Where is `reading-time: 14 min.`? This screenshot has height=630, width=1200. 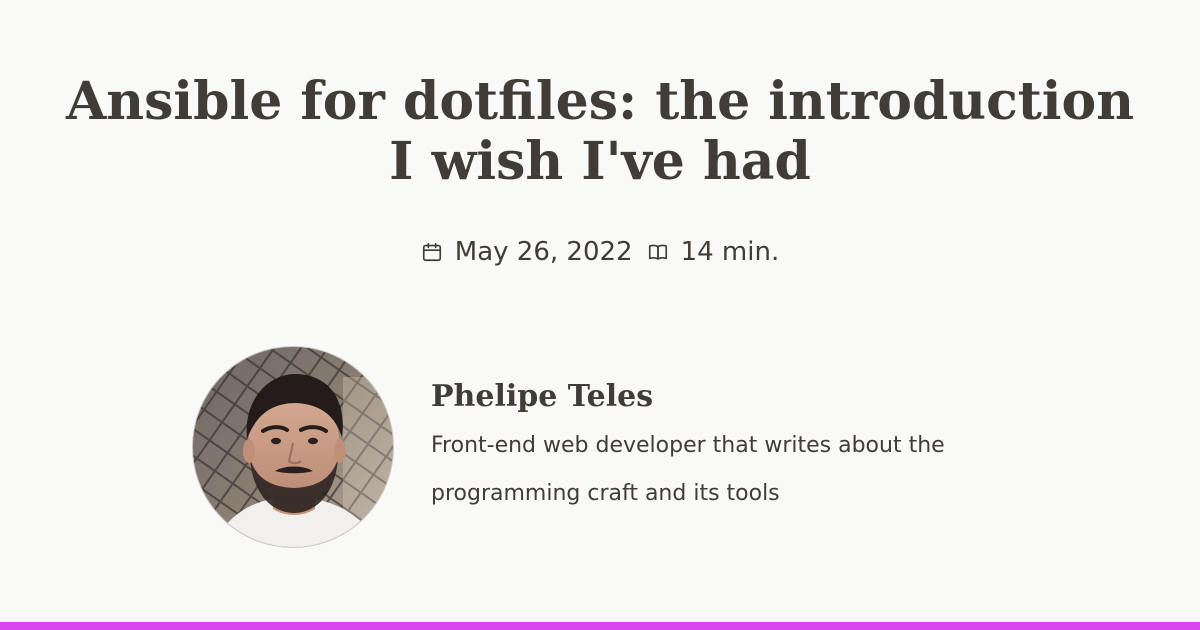
reading-time: 14 min. is located at coordinates (713, 252).